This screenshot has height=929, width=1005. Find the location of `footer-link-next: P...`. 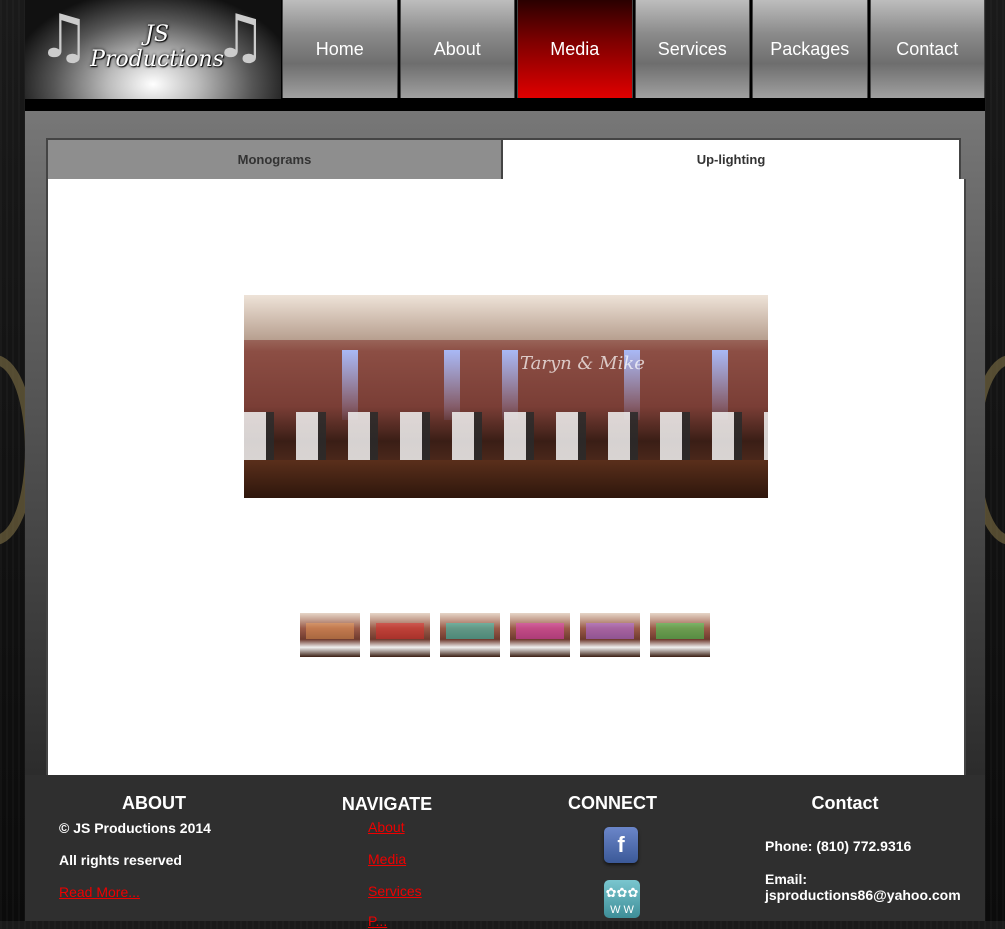

footer-link-next: P... is located at coordinates (377, 921).